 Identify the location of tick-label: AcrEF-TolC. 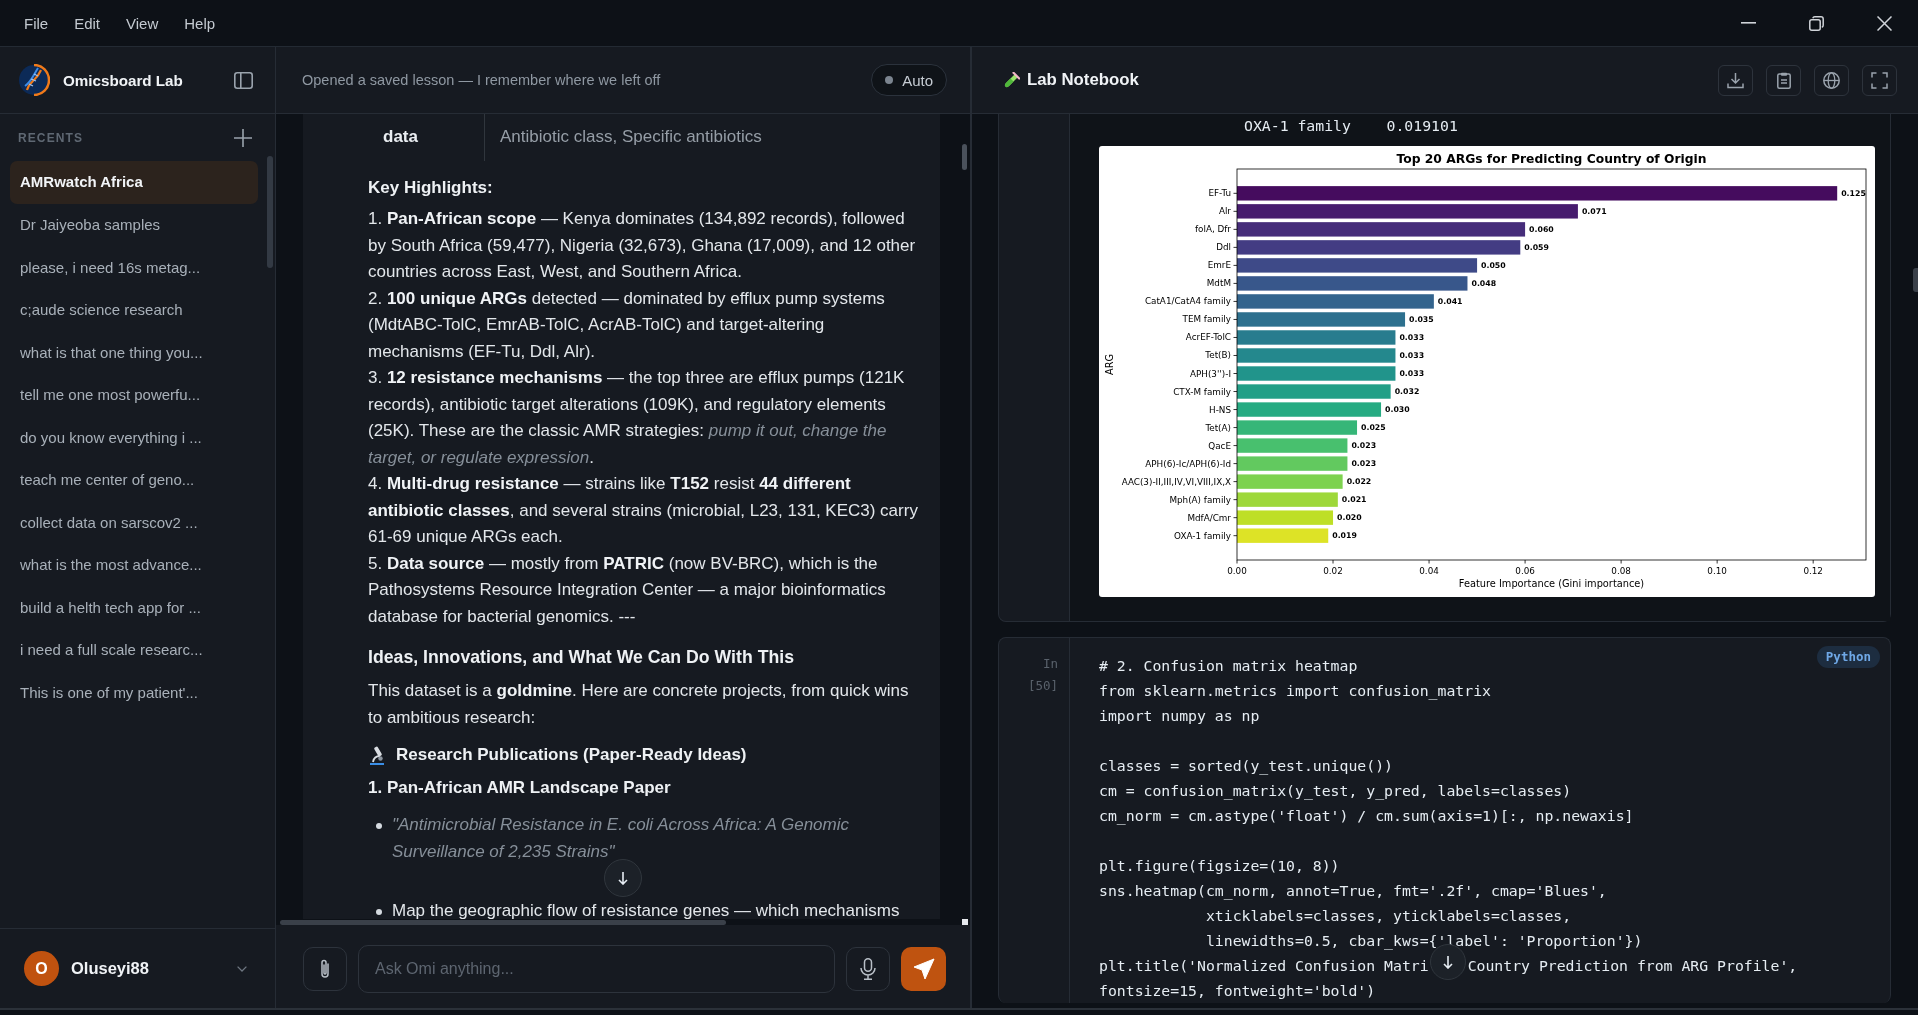
(1208, 337).